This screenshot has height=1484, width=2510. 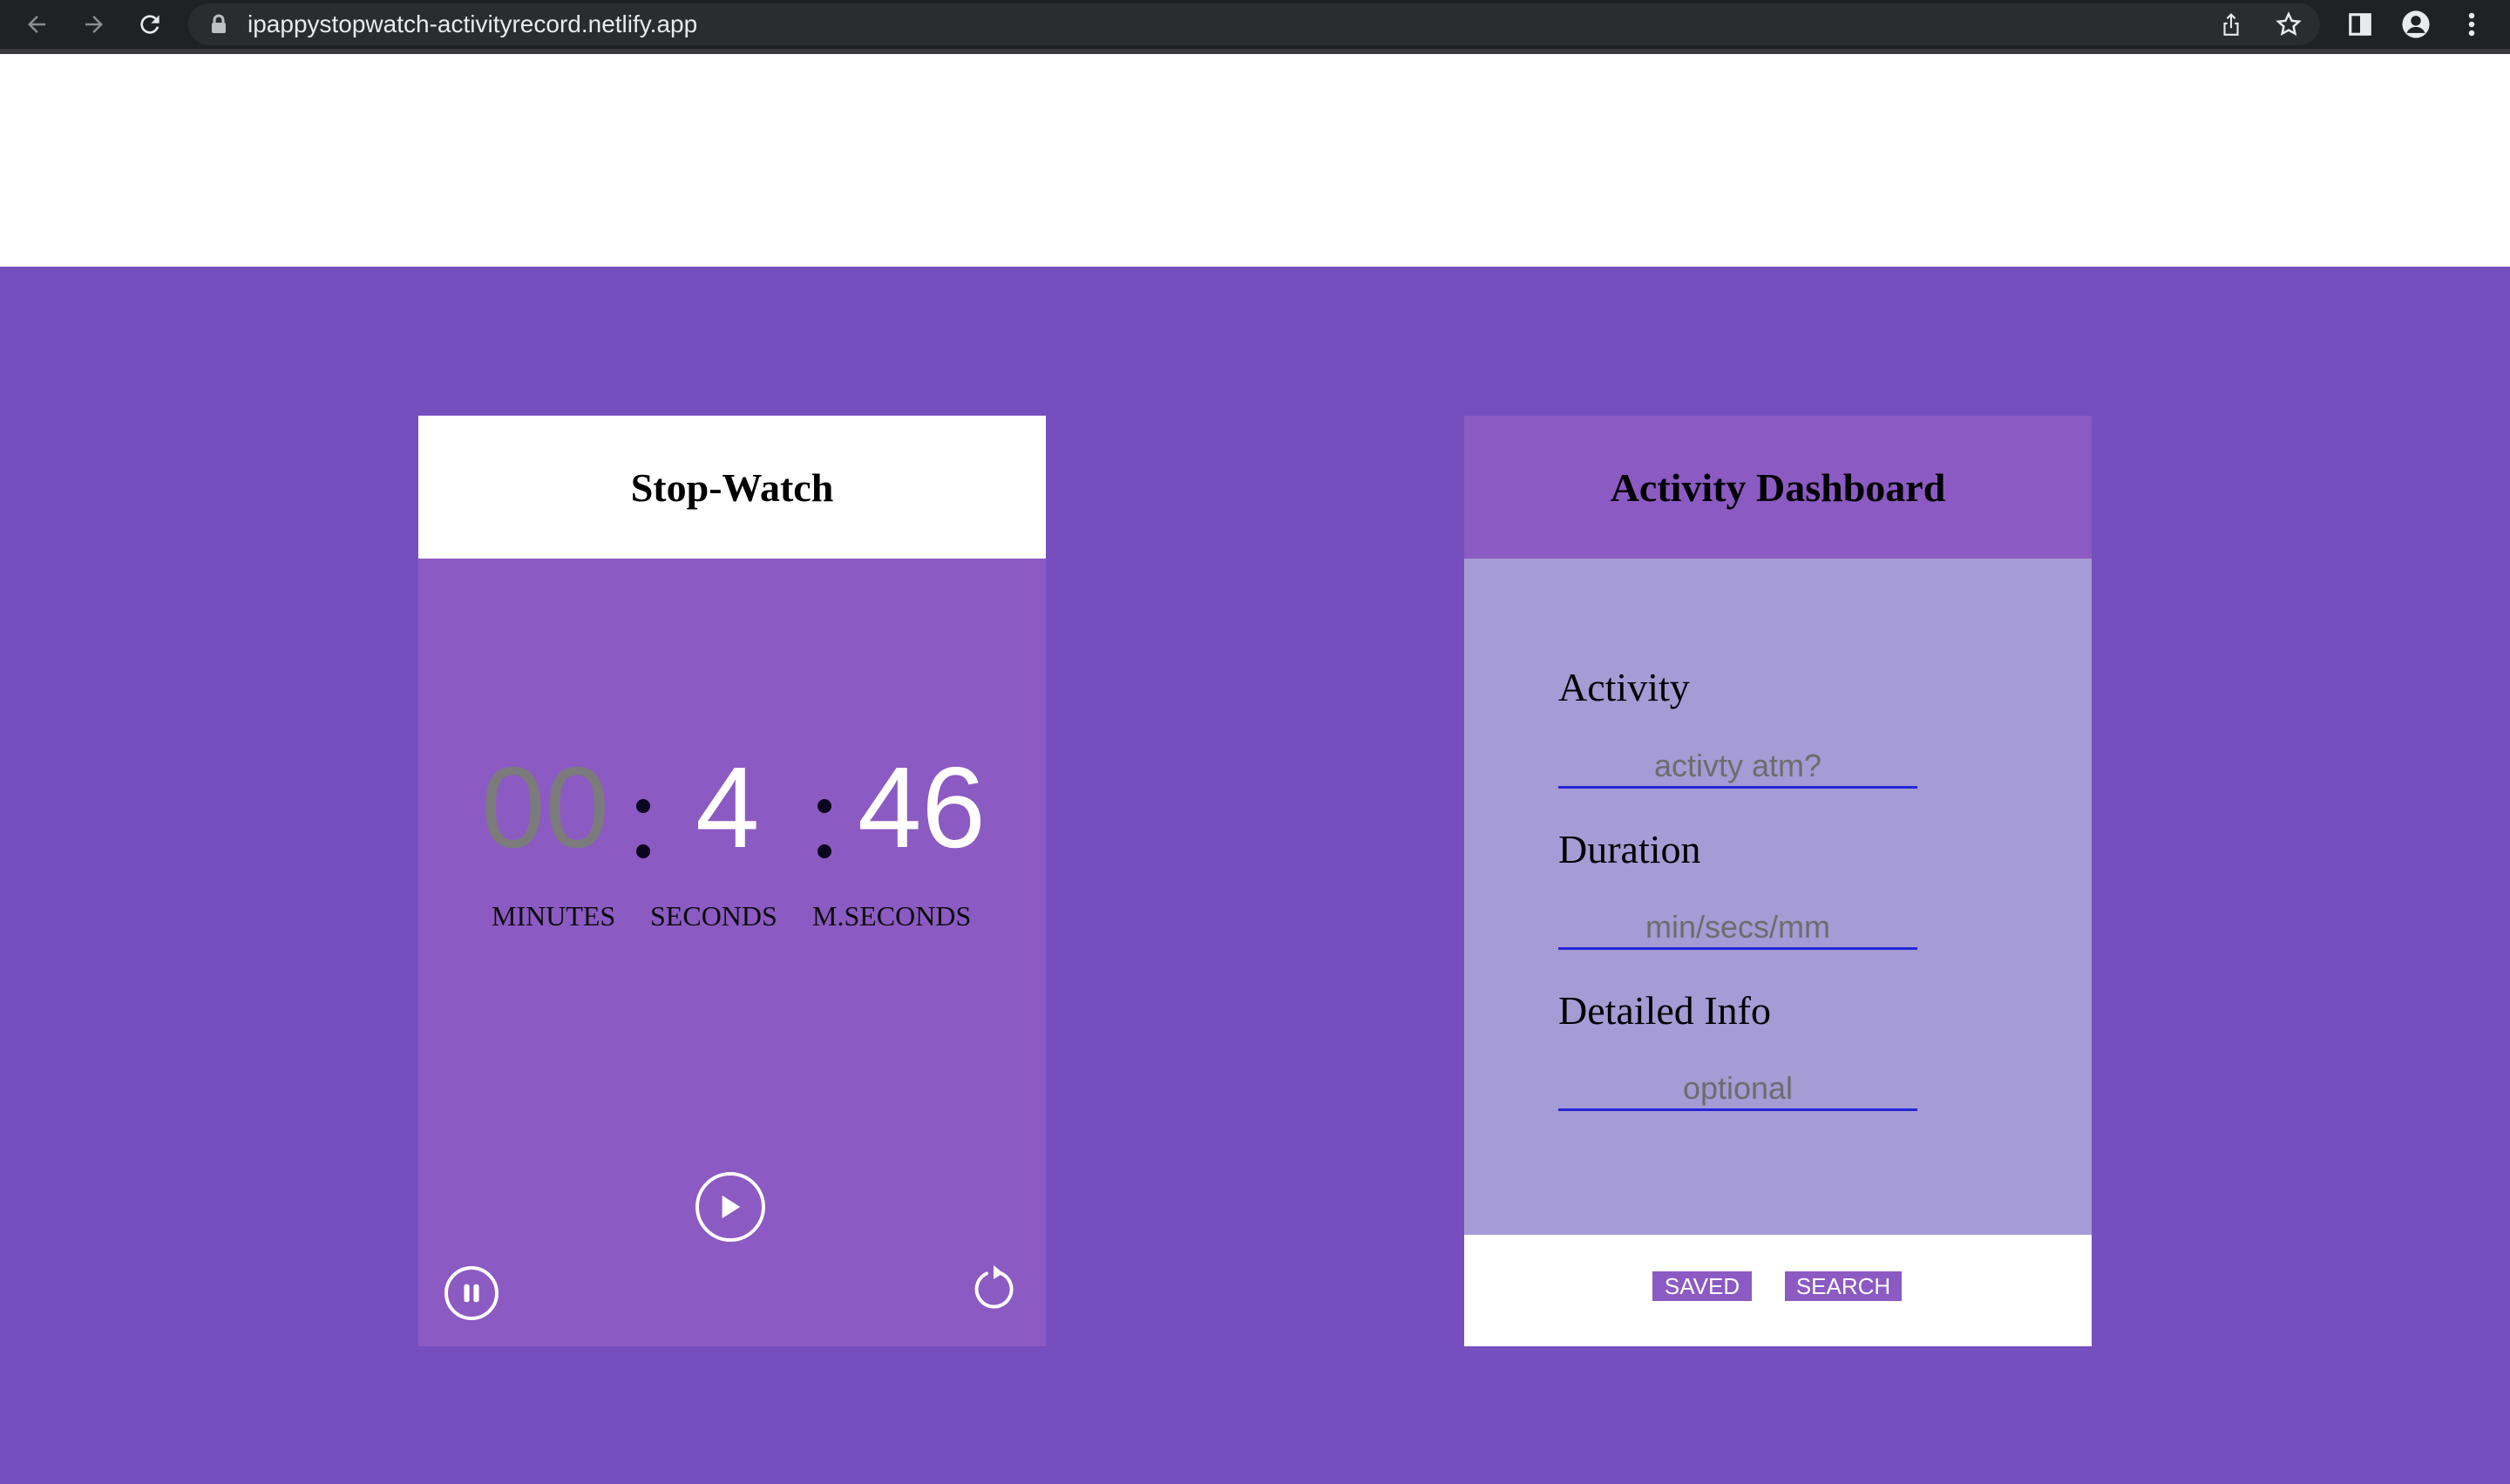 I want to click on stopwatch-display: 00 4 46, so click(x=732, y=808).